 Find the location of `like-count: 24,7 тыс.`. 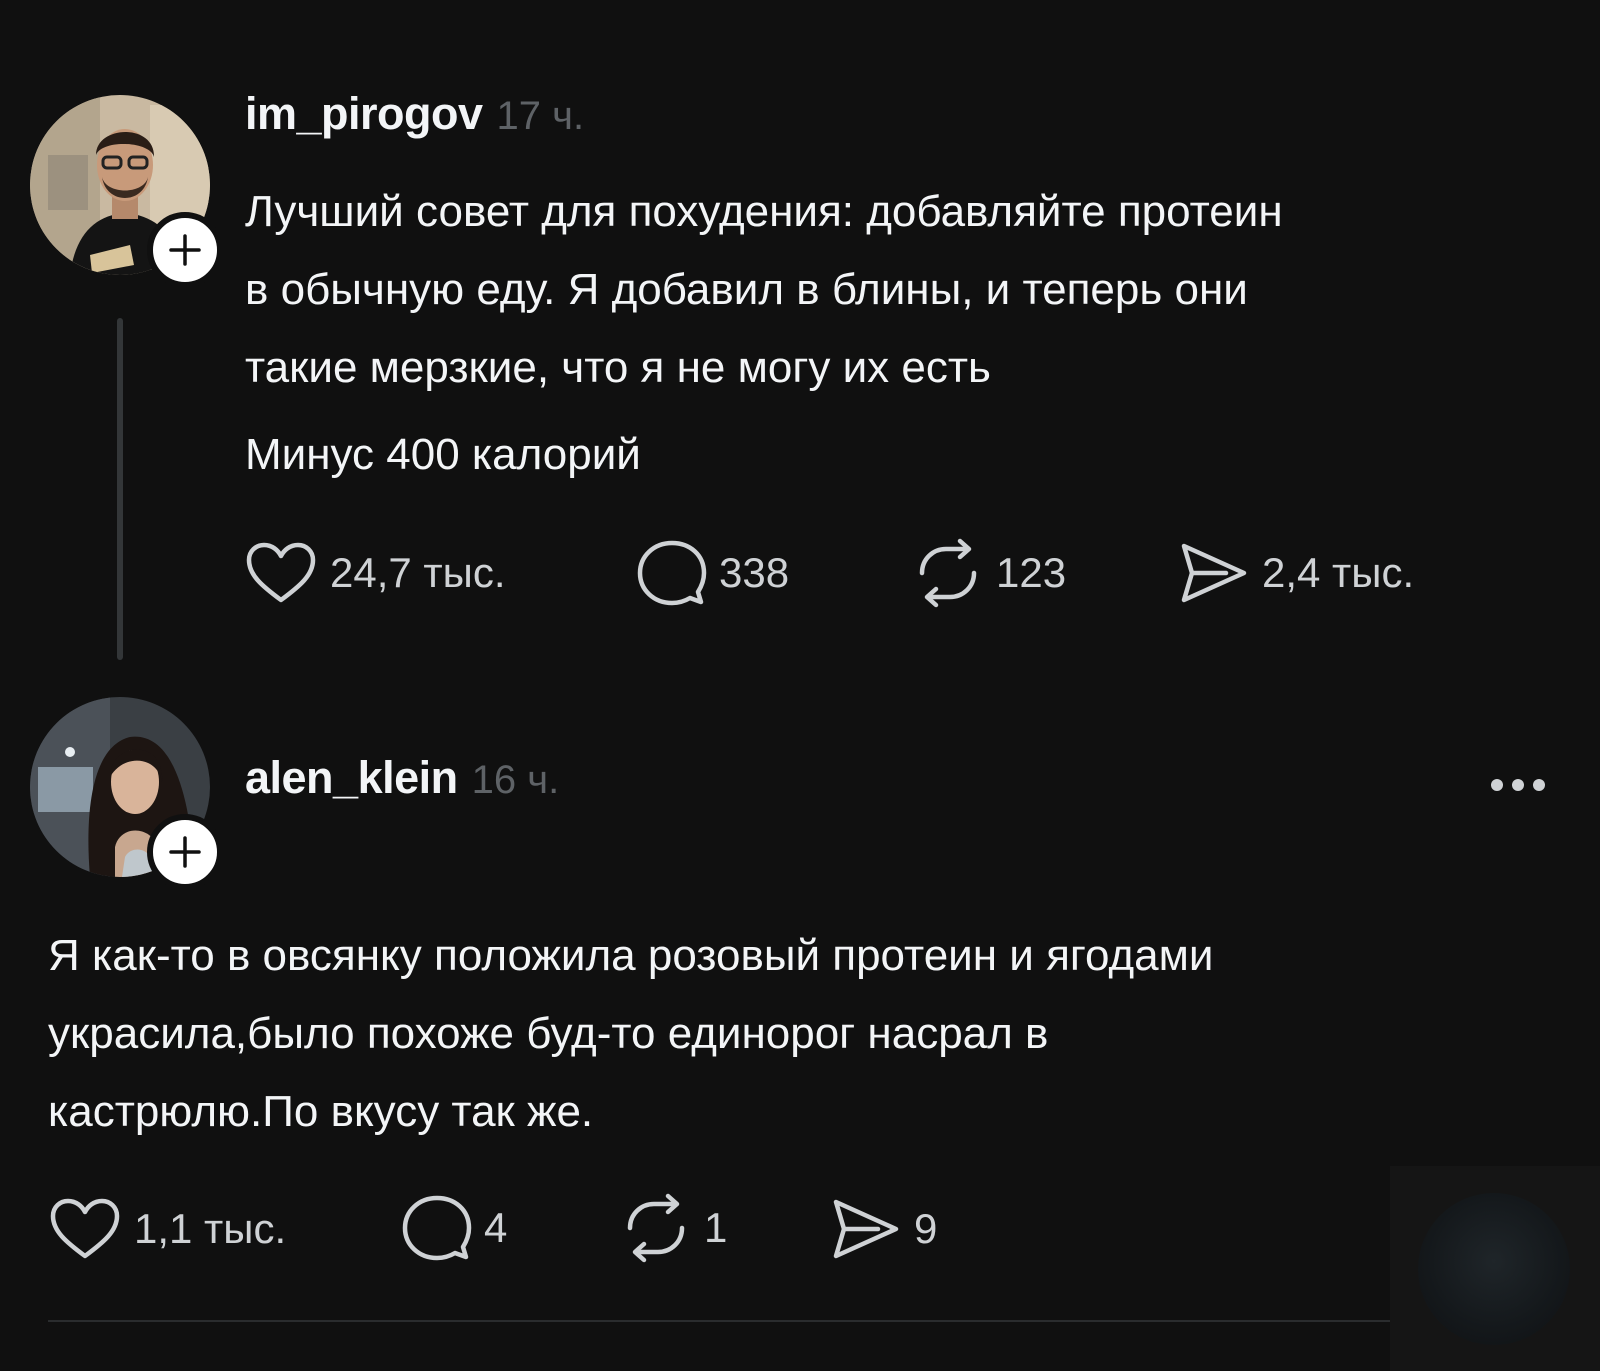

like-count: 24,7 тыс. is located at coordinates (418, 572).